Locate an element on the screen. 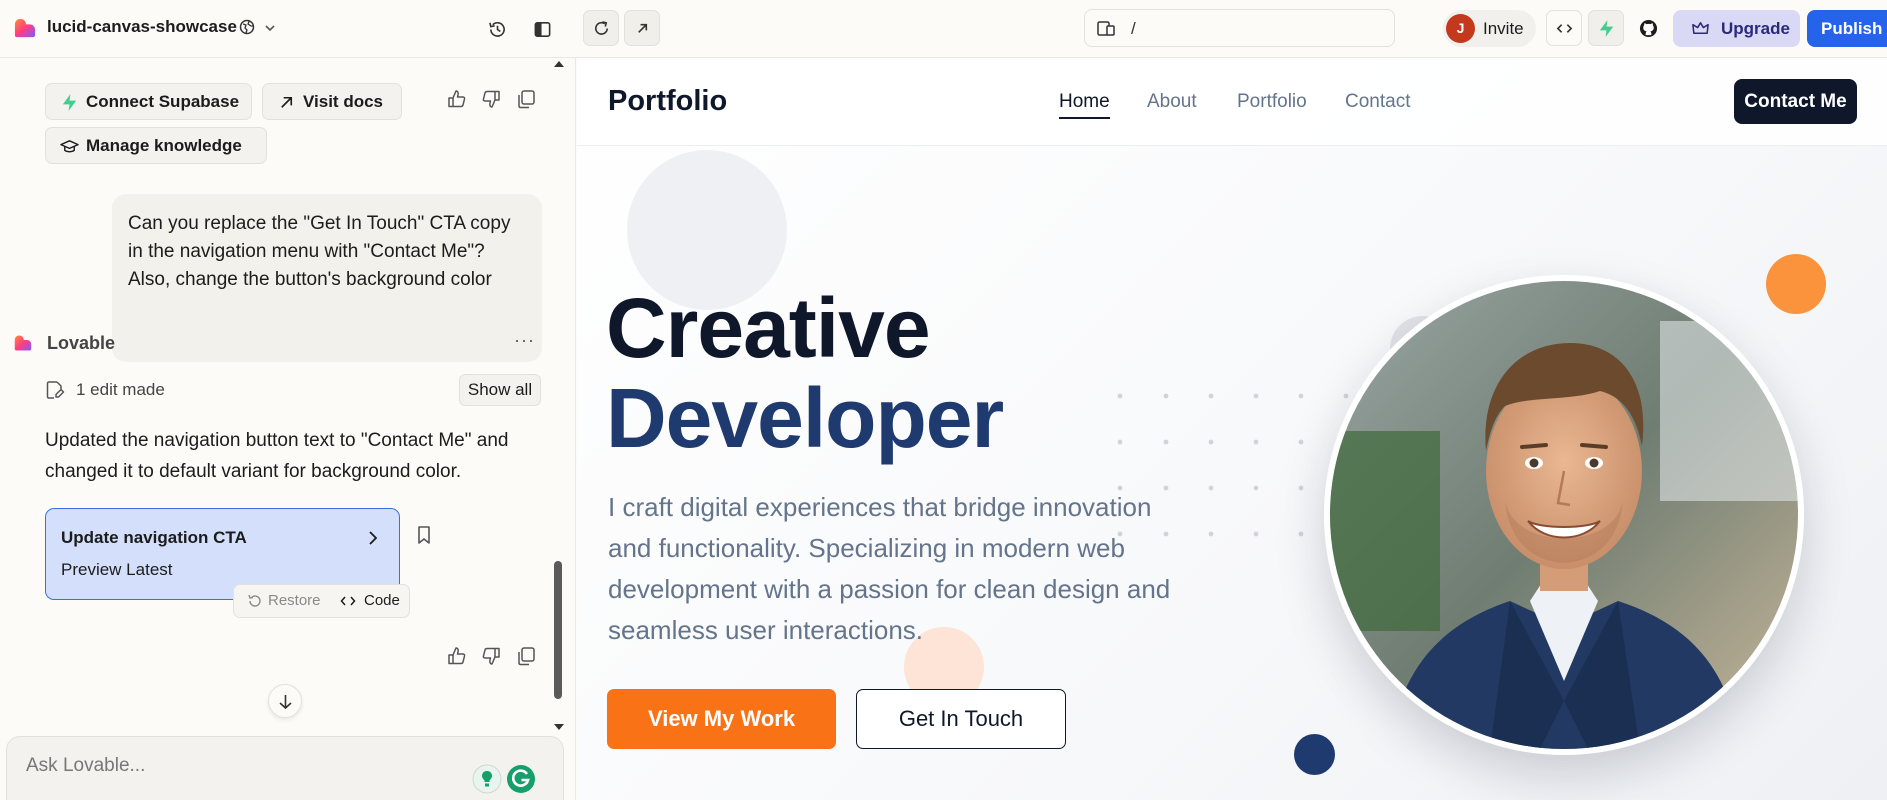 The height and width of the screenshot is (800, 1887). open-external-icon is located at coordinates (642, 28).